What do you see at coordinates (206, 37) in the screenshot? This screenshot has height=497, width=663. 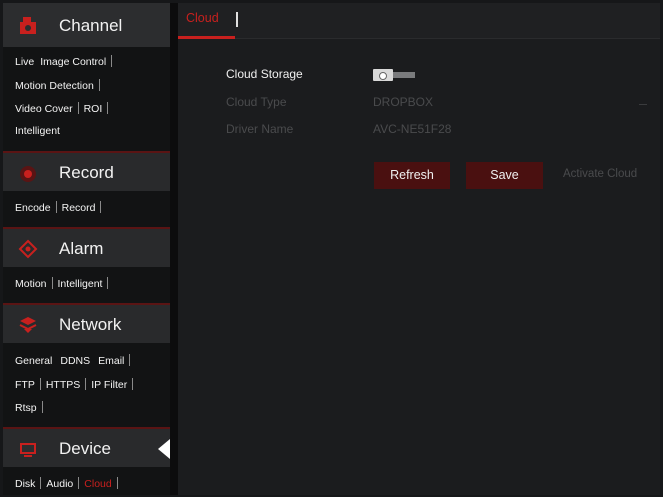 I see `tab-active-underline` at bounding box center [206, 37].